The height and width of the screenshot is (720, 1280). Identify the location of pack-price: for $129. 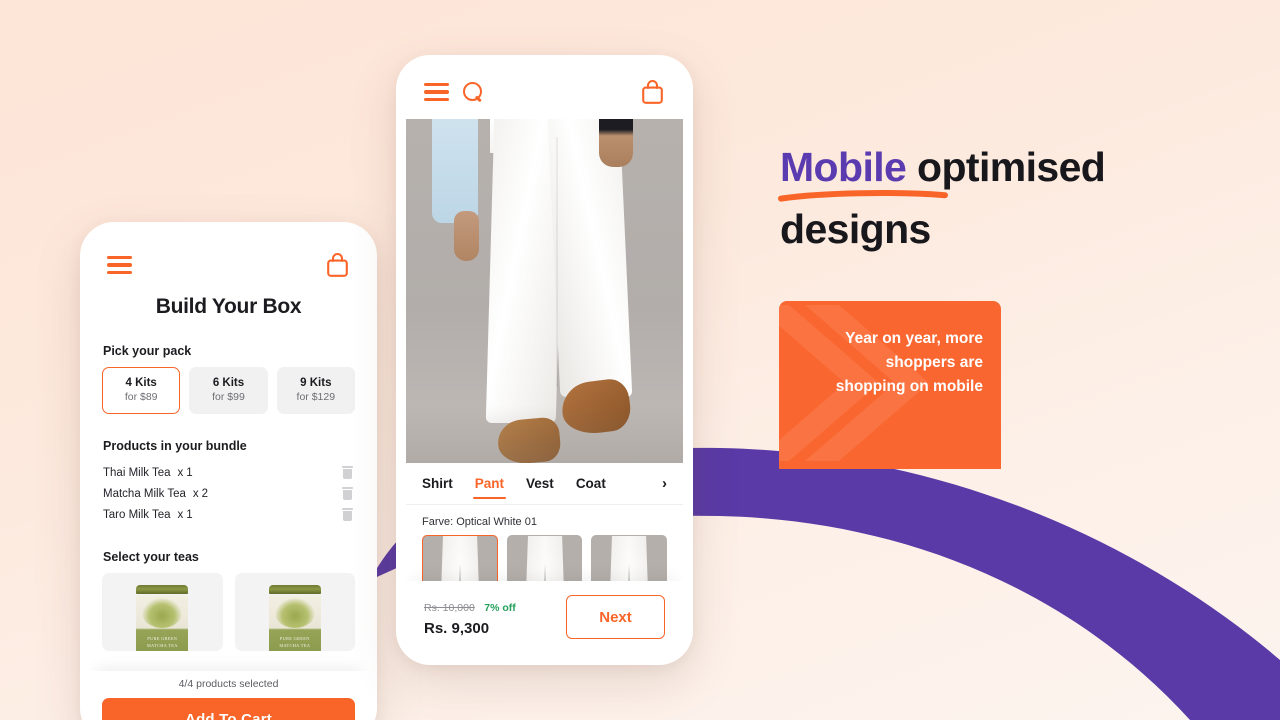
(316, 397).